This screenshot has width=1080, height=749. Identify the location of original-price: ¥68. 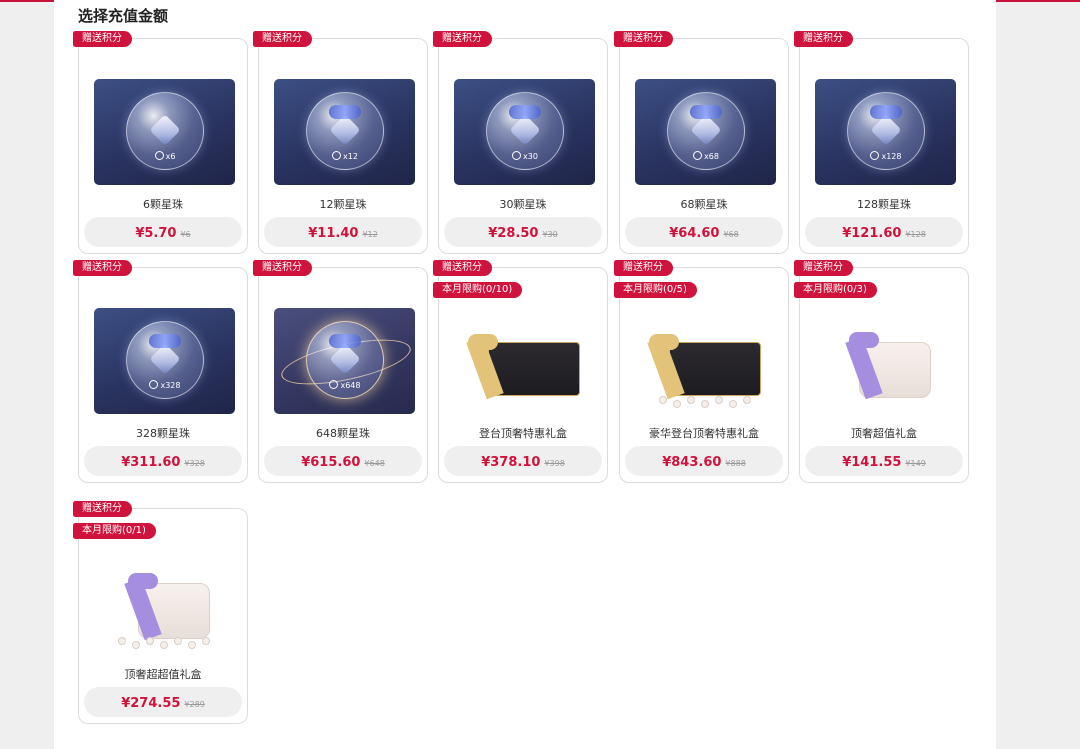
(731, 234).